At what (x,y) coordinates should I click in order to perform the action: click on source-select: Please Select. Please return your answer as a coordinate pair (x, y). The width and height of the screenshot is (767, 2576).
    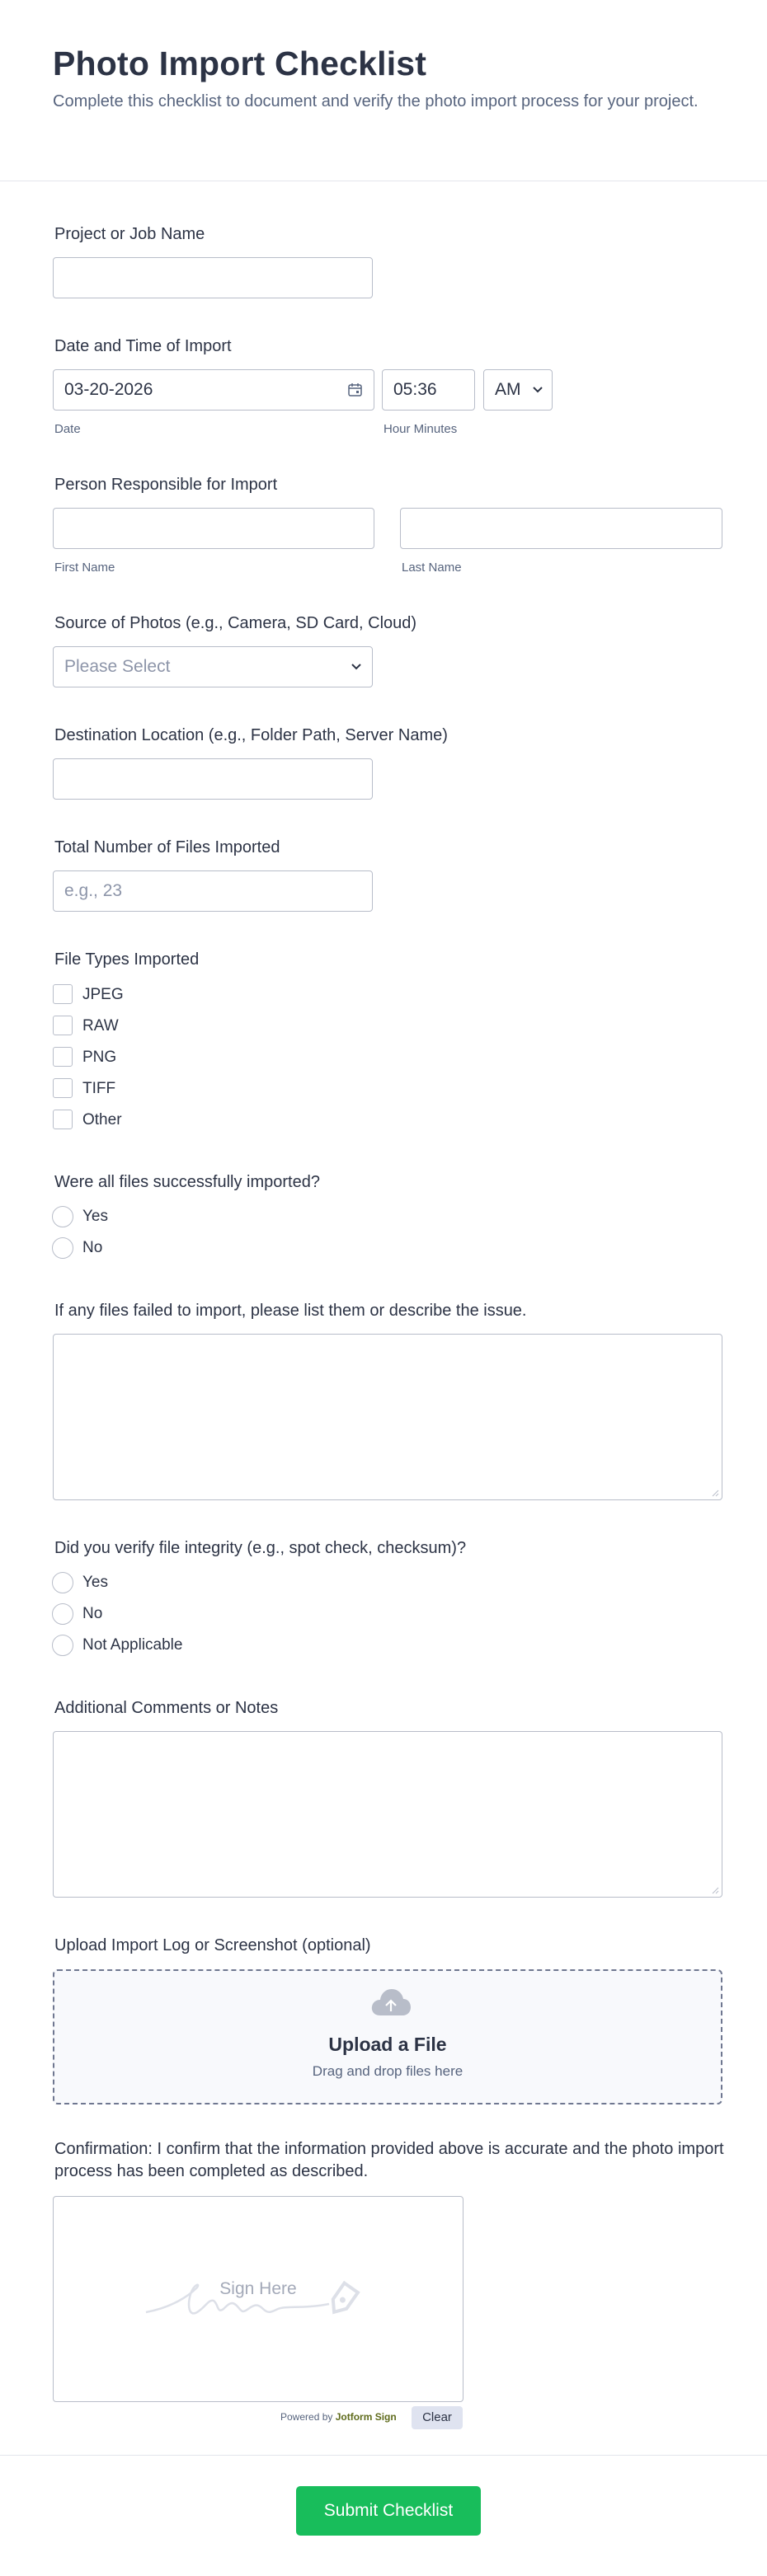
    Looking at the image, I should click on (213, 667).